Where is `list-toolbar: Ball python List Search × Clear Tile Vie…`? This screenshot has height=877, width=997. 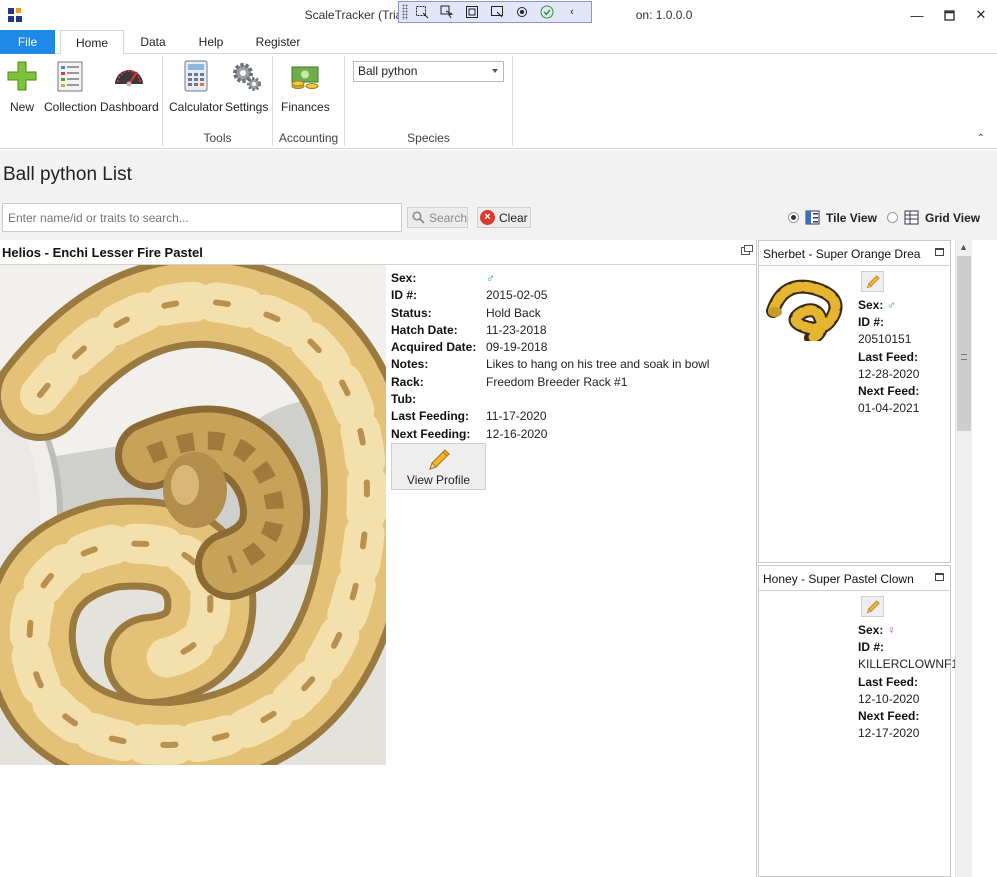
list-toolbar: Ball python List Search × Clear Tile Vie… is located at coordinates (498, 195).